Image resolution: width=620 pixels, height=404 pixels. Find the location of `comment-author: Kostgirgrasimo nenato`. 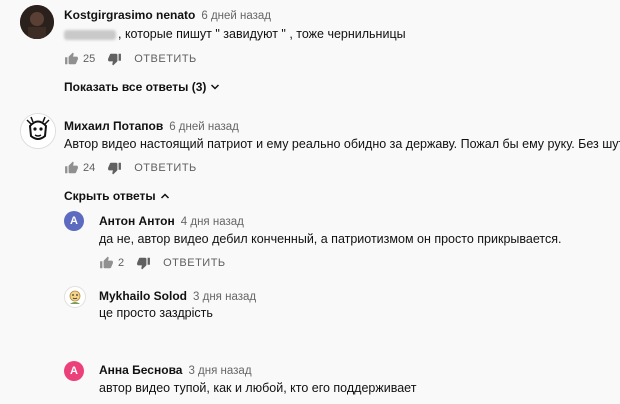

comment-author: Kostgirgrasimo nenato is located at coordinates (129, 15).